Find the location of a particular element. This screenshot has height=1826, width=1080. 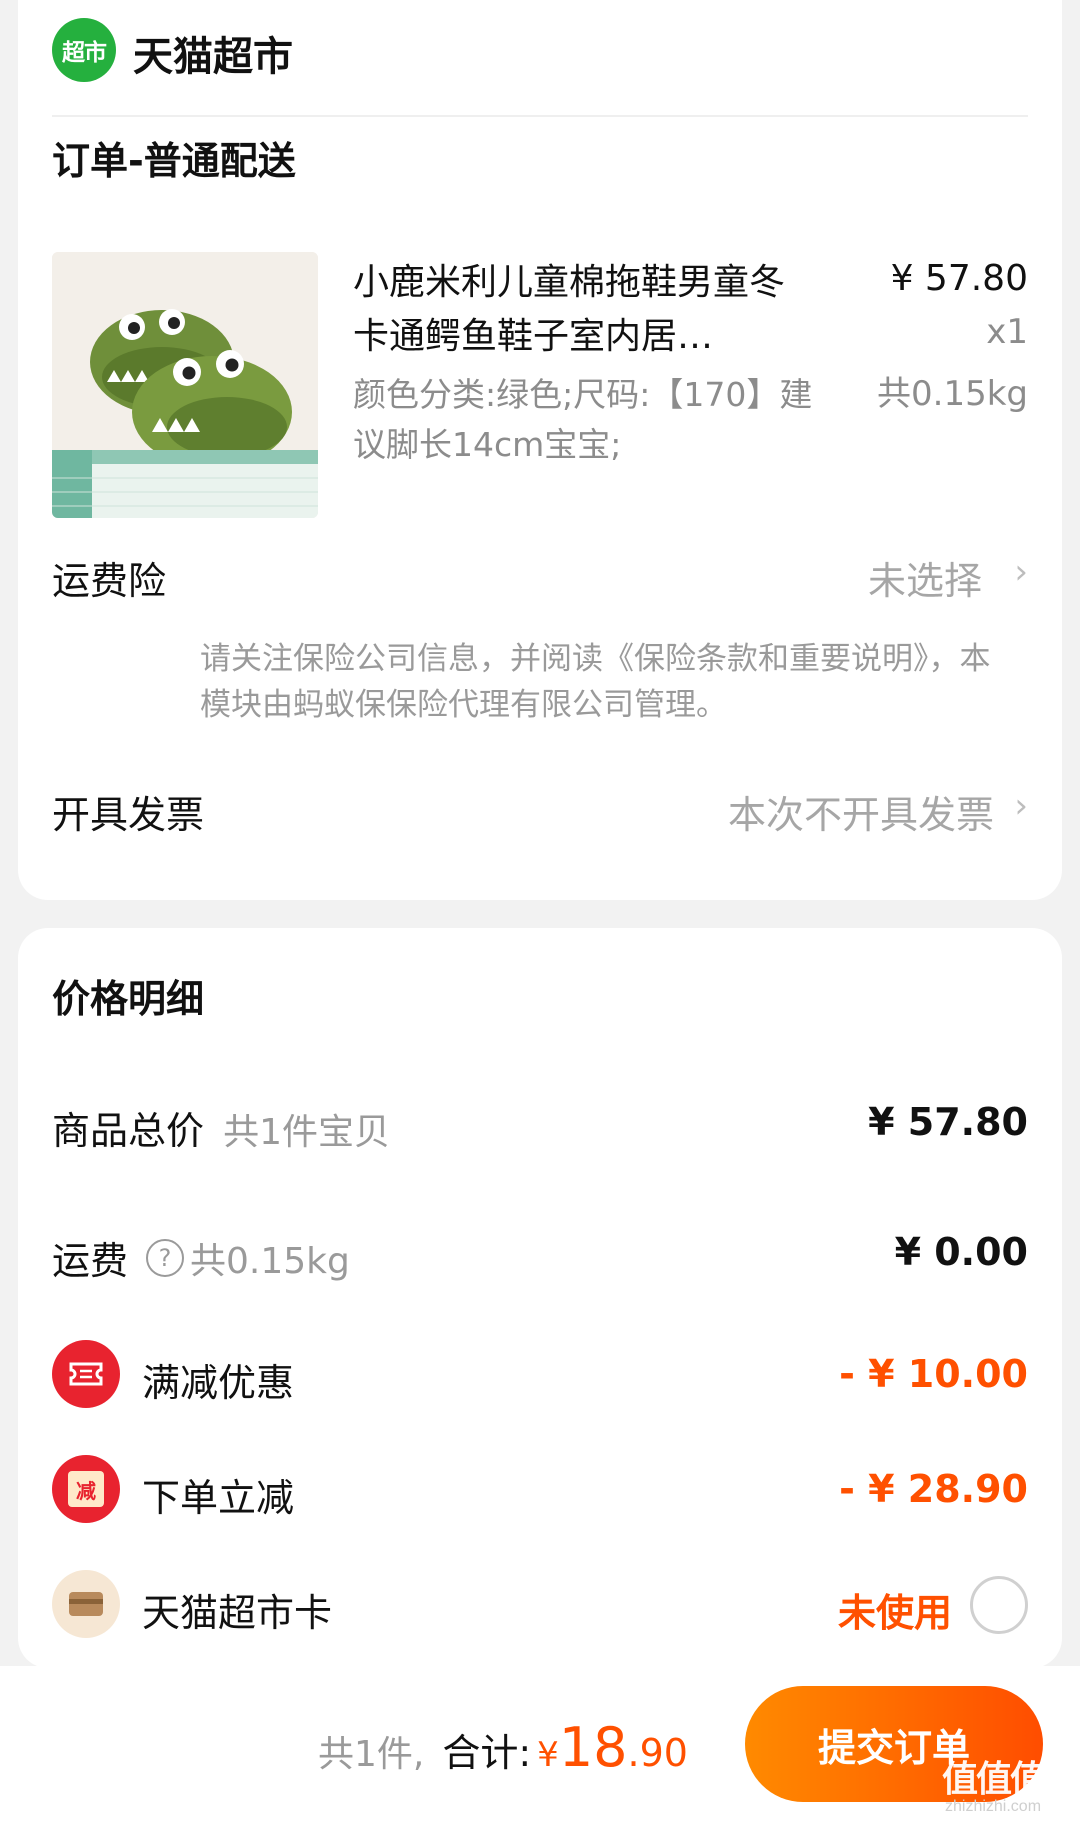

store-logo-text: 超市 is located at coordinates (84, 53).